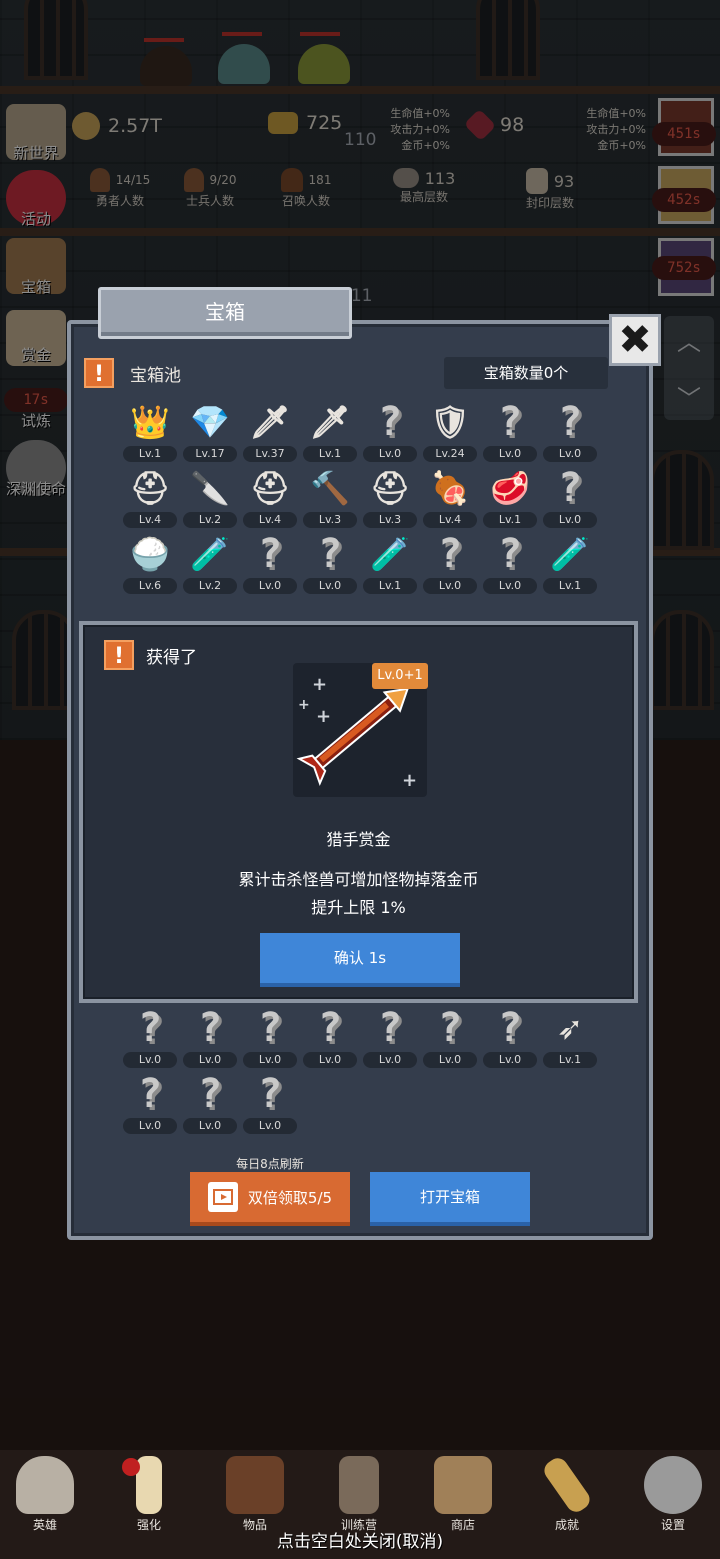 The image size is (720, 1559). Describe the element at coordinates (635, 340) in the screenshot. I see `close-button: ✖` at that location.